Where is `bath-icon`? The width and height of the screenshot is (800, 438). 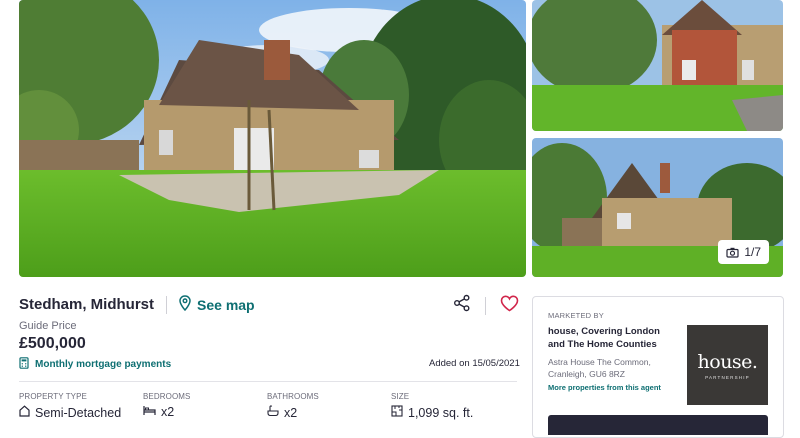
bath-icon is located at coordinates (273, 412).